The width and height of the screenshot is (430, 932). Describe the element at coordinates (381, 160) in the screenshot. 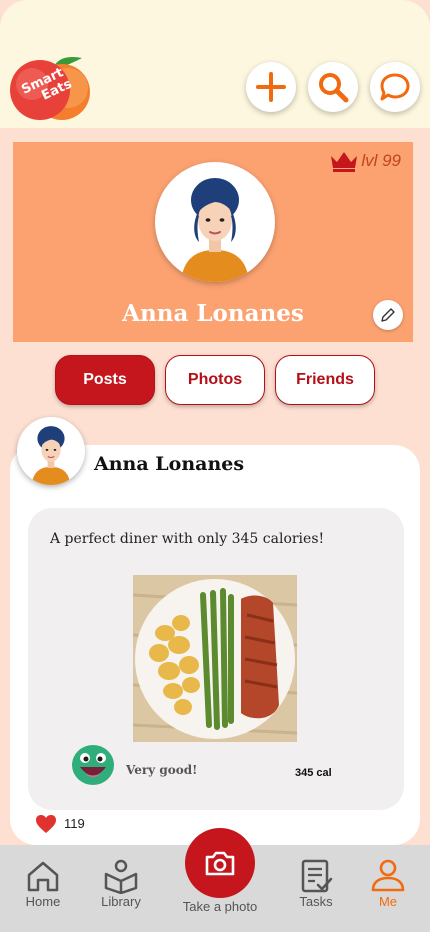

I see `level-text: lvl 99` at that location.